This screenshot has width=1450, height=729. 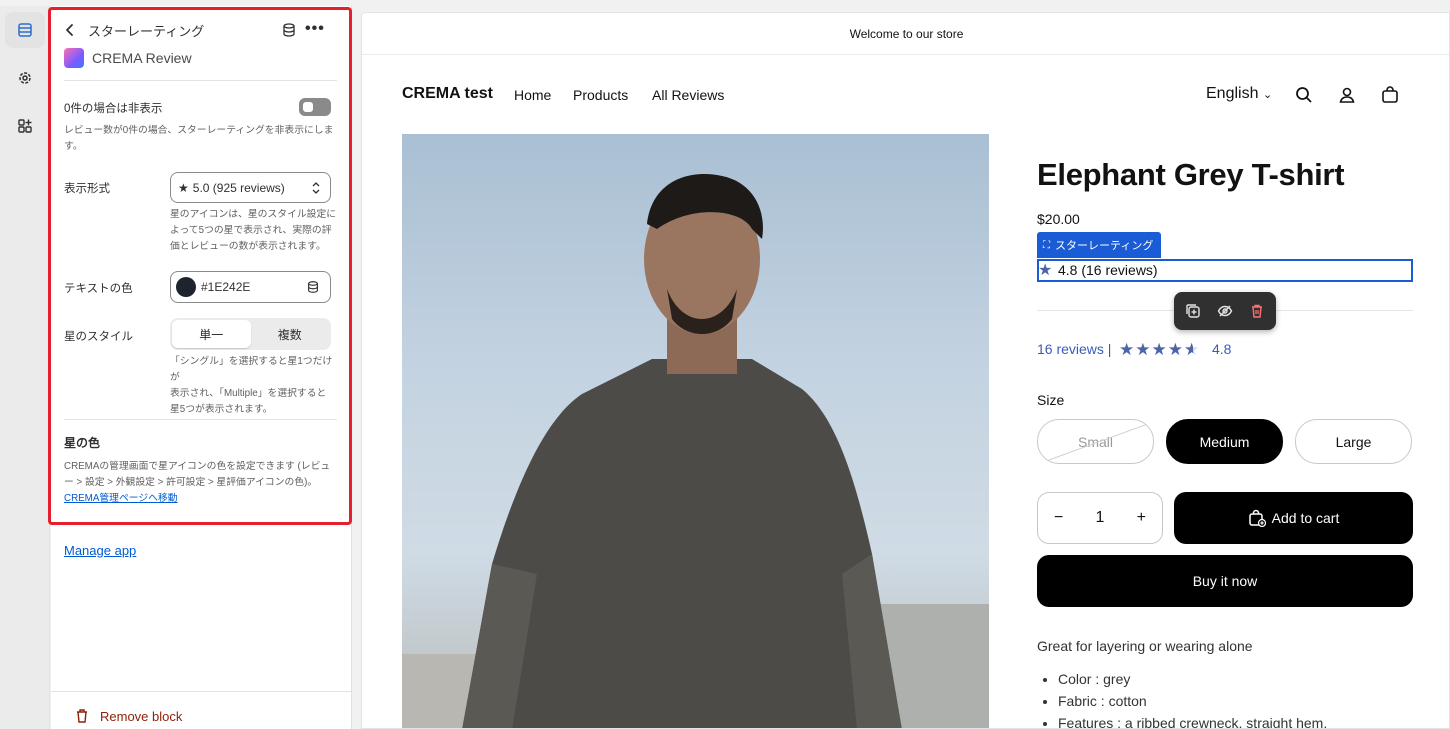 What do you see at coordinates (1095, 441) in the screenshot?
I see `size-option-small: Small` at bounding box center [1095, 441].